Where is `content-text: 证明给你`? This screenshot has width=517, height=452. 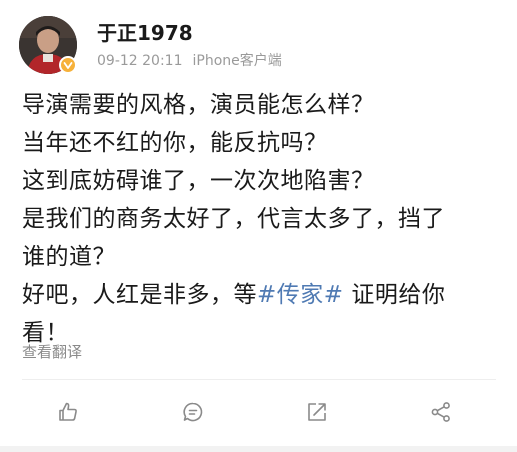
content-text: 证明给你 is located at coordinates (394, 295).